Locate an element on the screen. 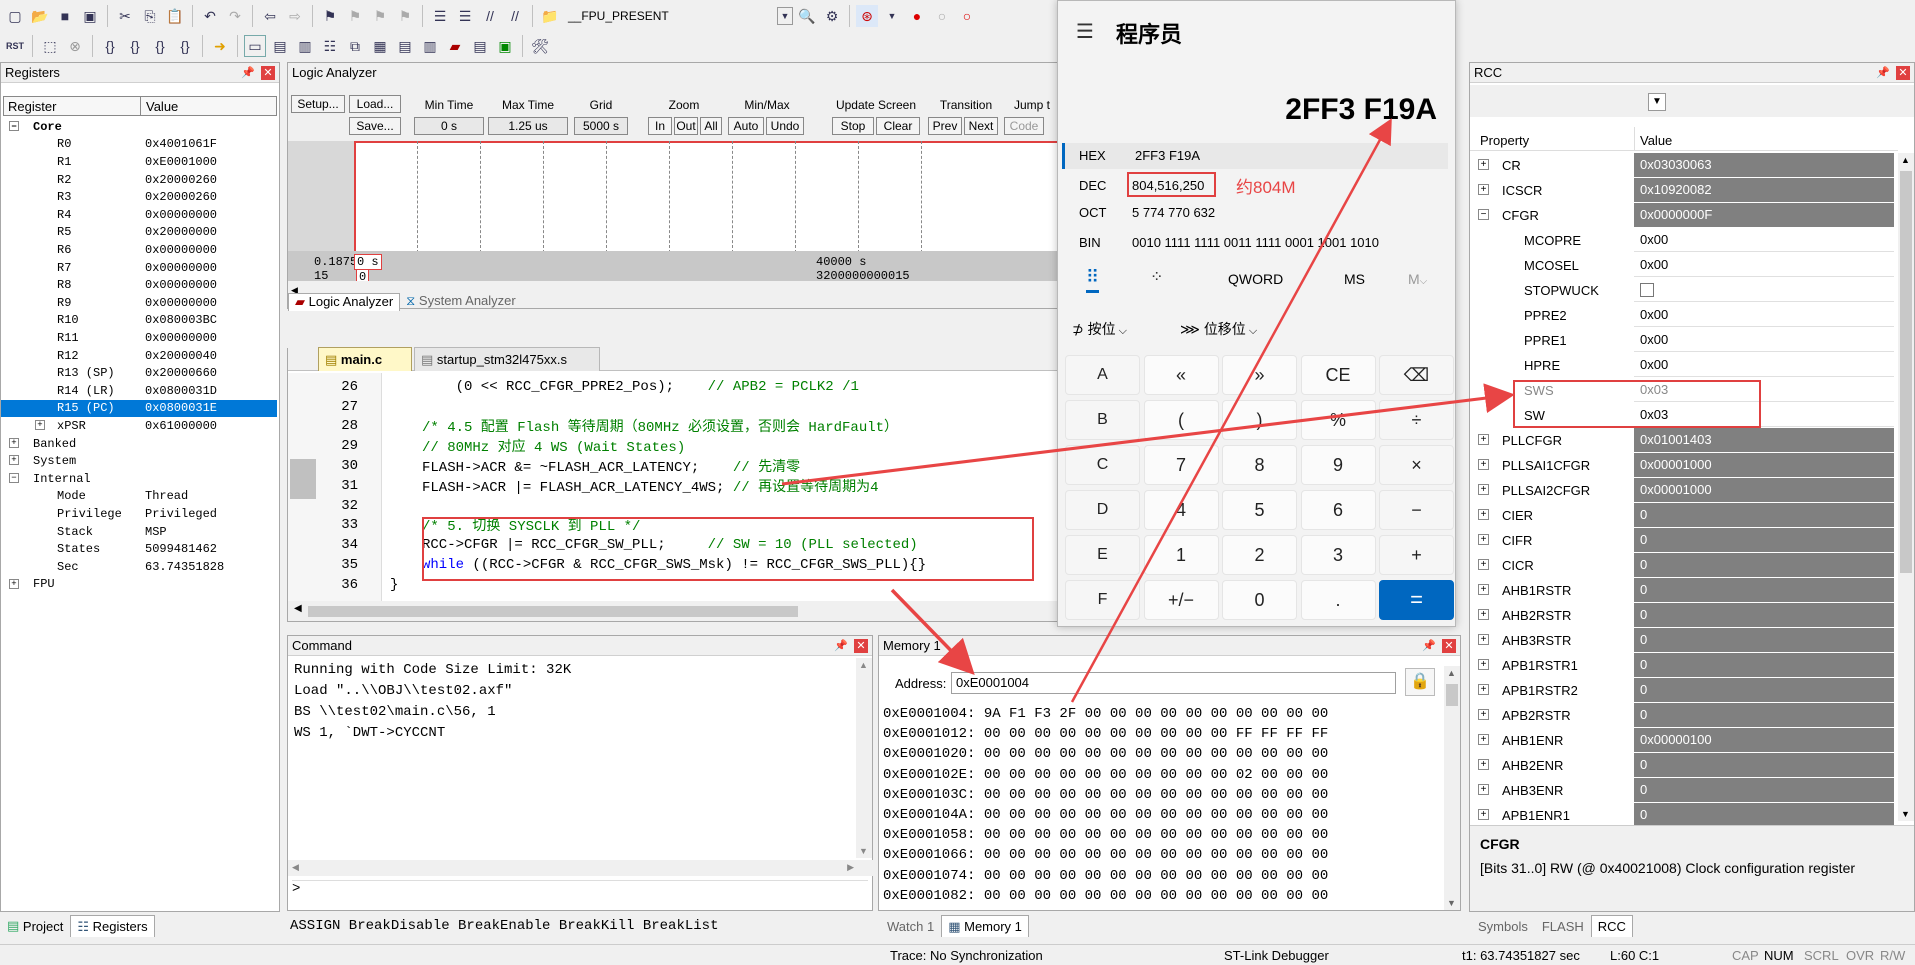 This screenshot has width=1915, height=965. register-row: R3 0x20000260 is located at coordinates (139, 197).